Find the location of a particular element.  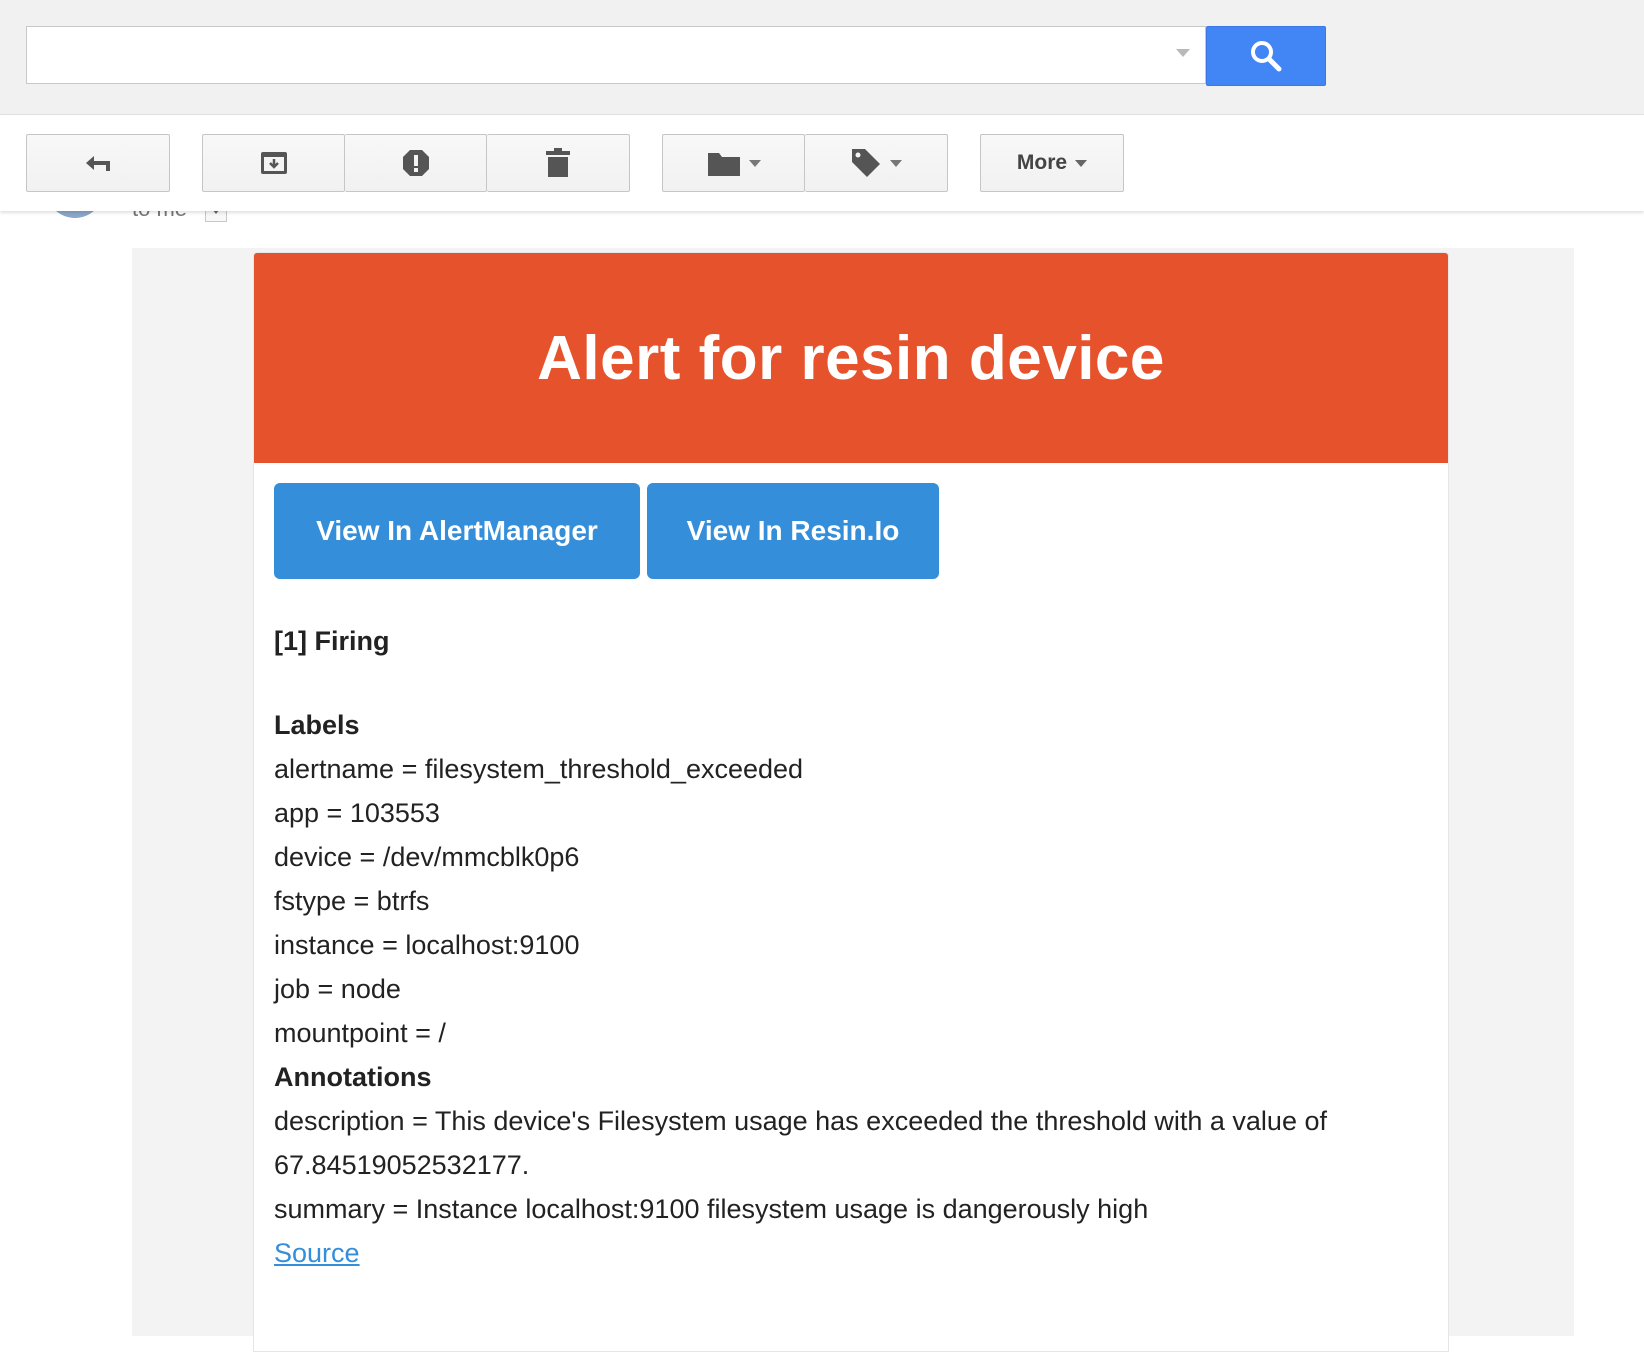

label-row: fstype = btrfs is located at coordinates (352, 901).